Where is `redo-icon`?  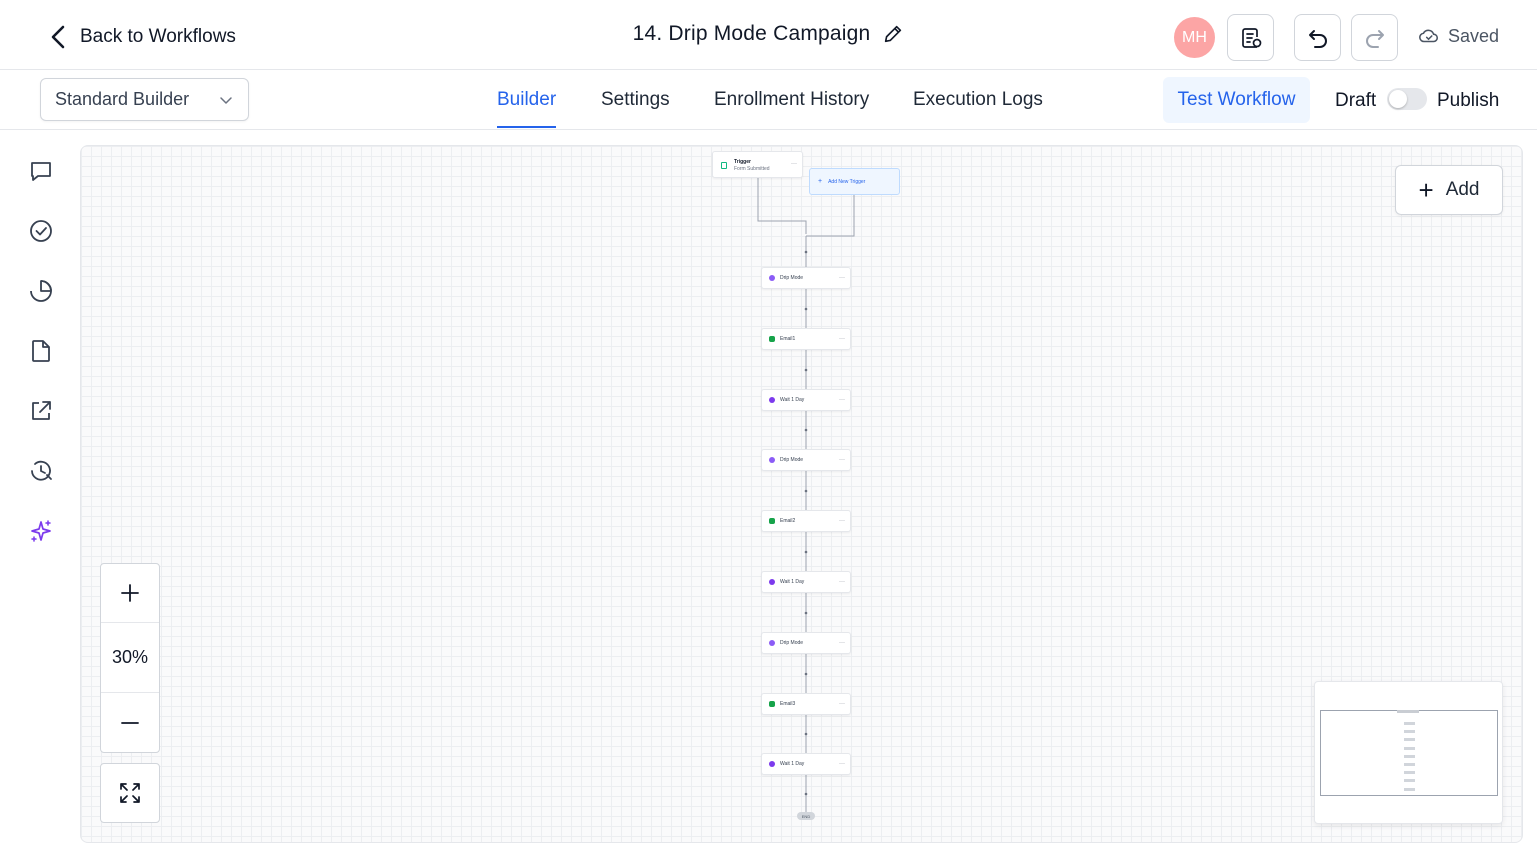
redo-icon is located at coordinates (1374, 38).